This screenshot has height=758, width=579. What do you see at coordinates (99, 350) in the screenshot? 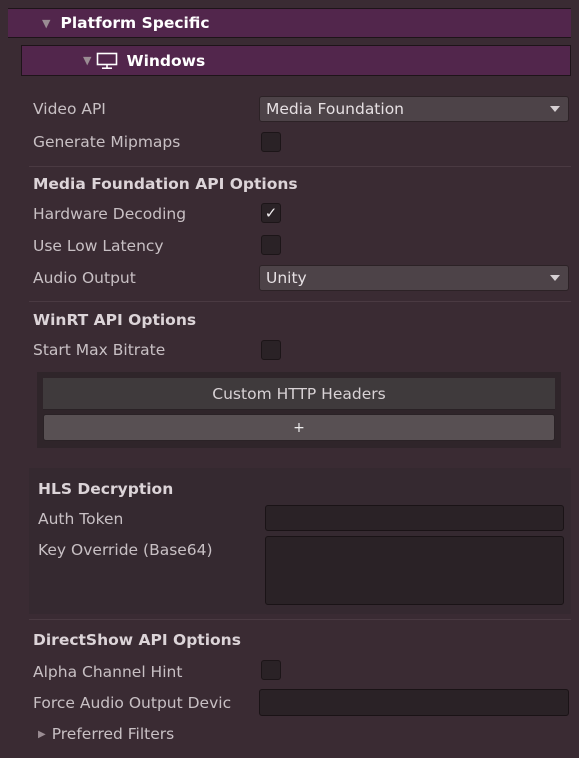
I see `start-max-bitrate-label: Start Max Bitrate` at bounding box center [99, 350].